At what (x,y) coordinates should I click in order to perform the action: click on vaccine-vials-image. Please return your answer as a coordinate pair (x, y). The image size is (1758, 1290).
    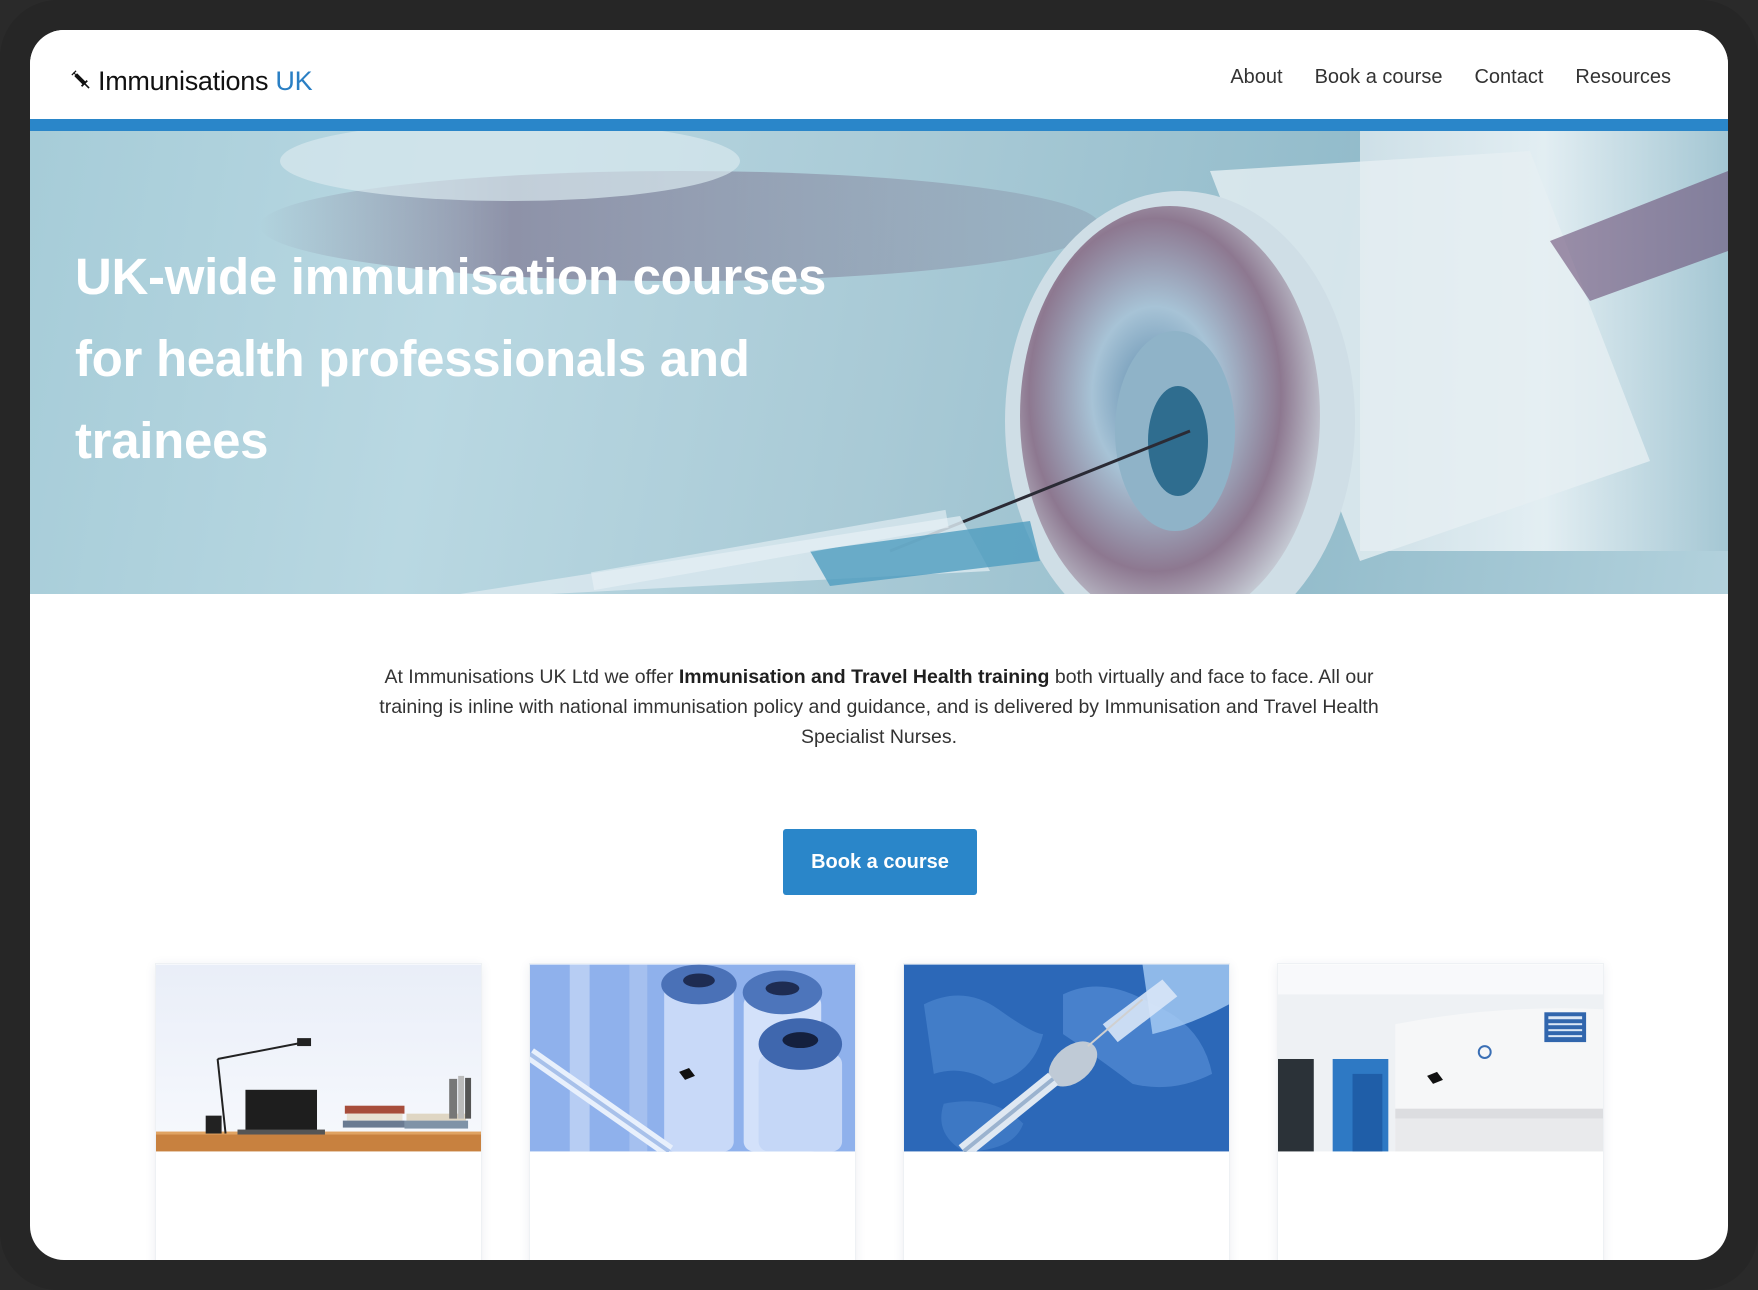
    Looking at the image, I should click on (692, 1058).